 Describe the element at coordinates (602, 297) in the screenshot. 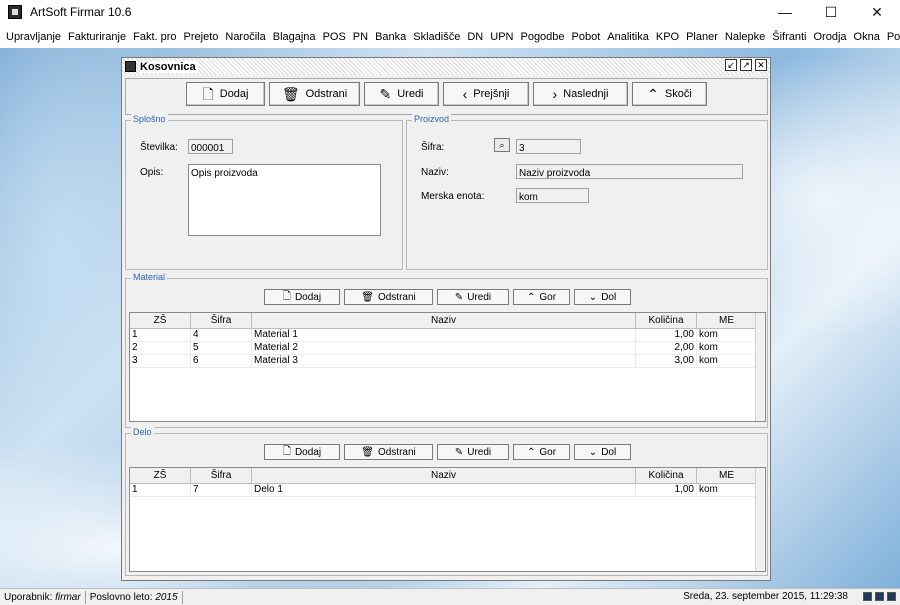

I see `material-down-button: ⌄ Dol` at that location.